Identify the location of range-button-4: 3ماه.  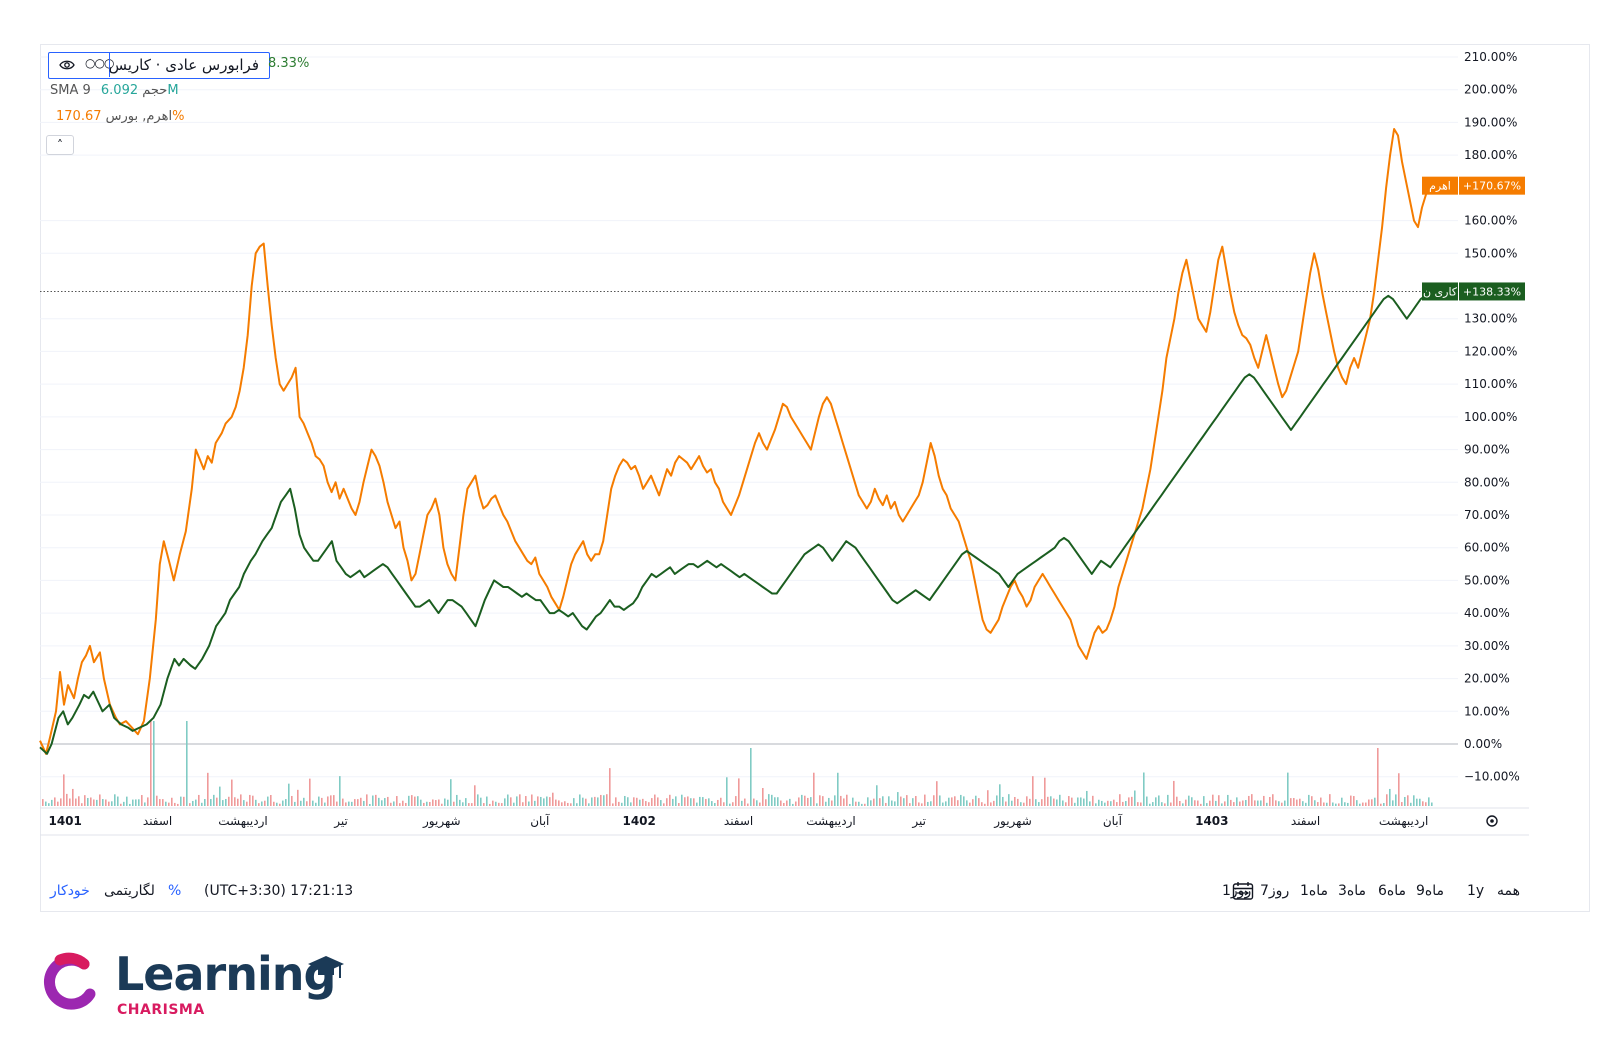
(1352, 891).